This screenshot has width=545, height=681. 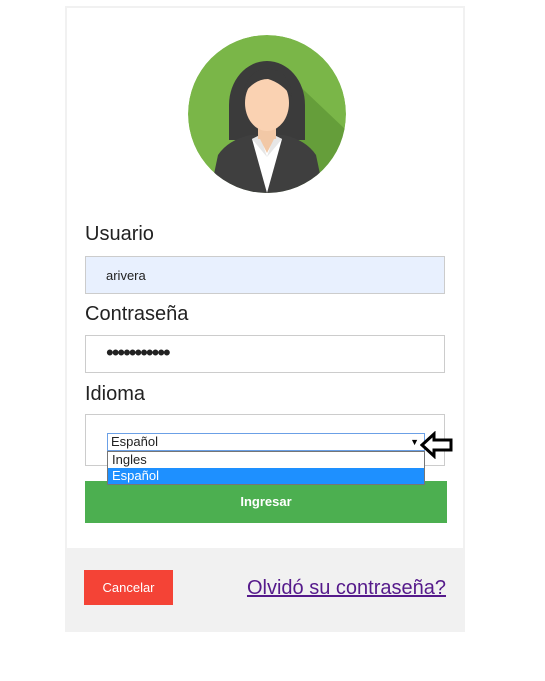 I want to click on username-label: Usuario, so click(x=119, y=234).